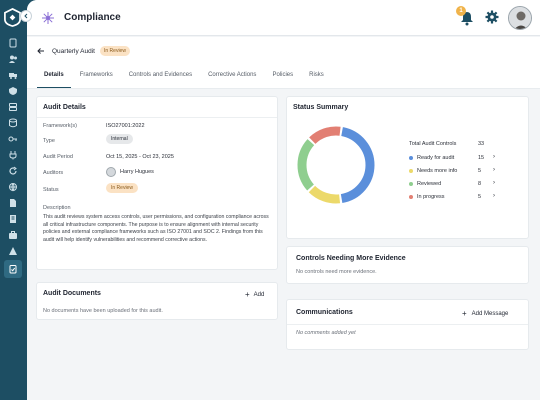 The width and height of the screenshot is (540, 400). Describe the element at coordinates (316, 77) in the screenshot. I see `tab-risks: Risks` at that location.